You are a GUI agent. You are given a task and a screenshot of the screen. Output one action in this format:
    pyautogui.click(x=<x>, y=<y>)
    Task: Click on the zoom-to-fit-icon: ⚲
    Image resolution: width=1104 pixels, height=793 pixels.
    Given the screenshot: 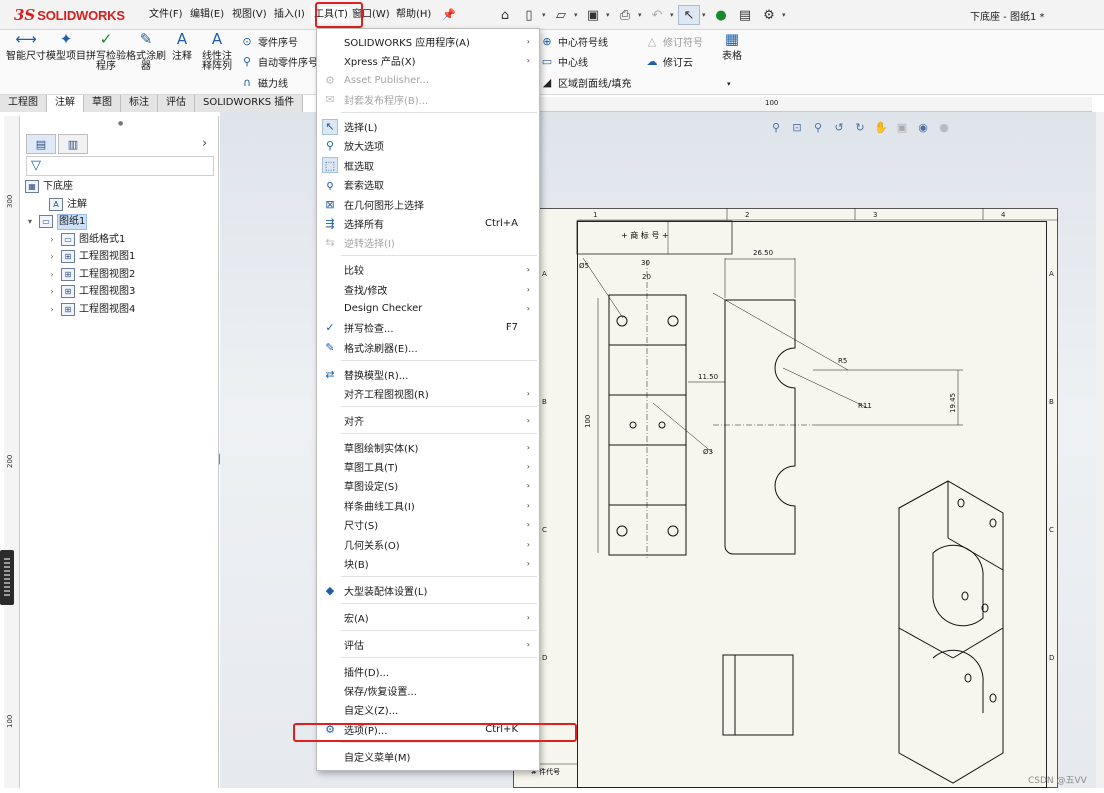 What is the action you would take?
    pyautogui.click(x=776, y=127)
    